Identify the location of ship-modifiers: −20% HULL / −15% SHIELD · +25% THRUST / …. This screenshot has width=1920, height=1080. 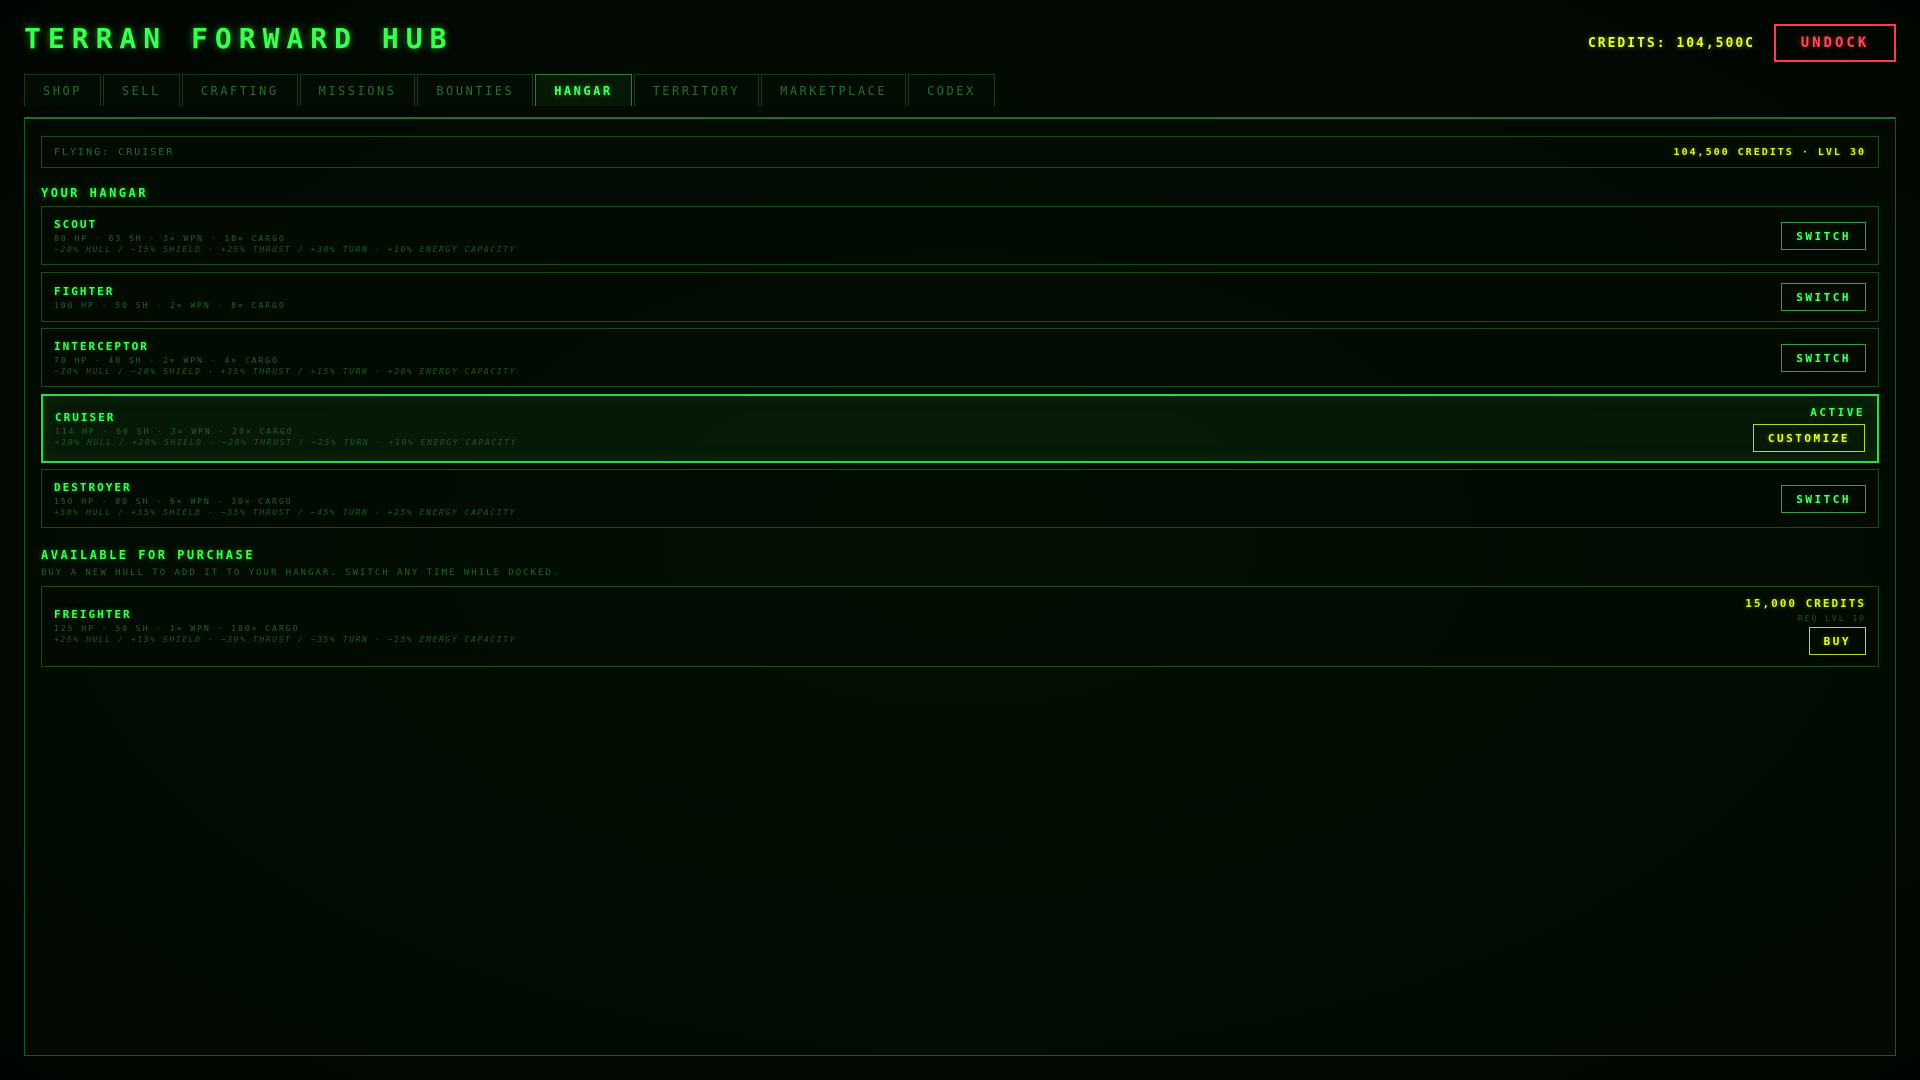
(285, 249).